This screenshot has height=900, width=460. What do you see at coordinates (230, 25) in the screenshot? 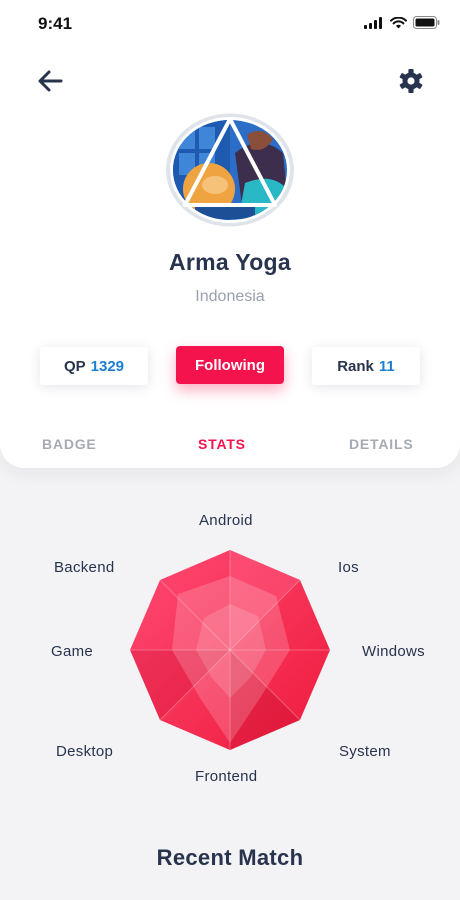
I see `status-bar: 9:41` at bounding box center [230, 25].